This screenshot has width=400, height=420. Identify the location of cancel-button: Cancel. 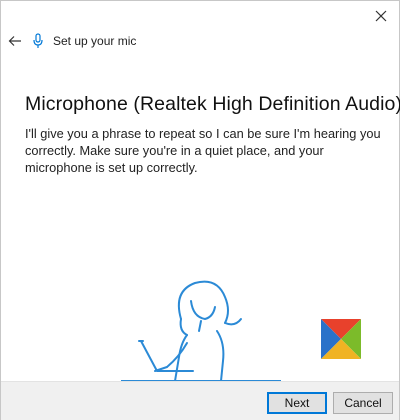
(363, 403).